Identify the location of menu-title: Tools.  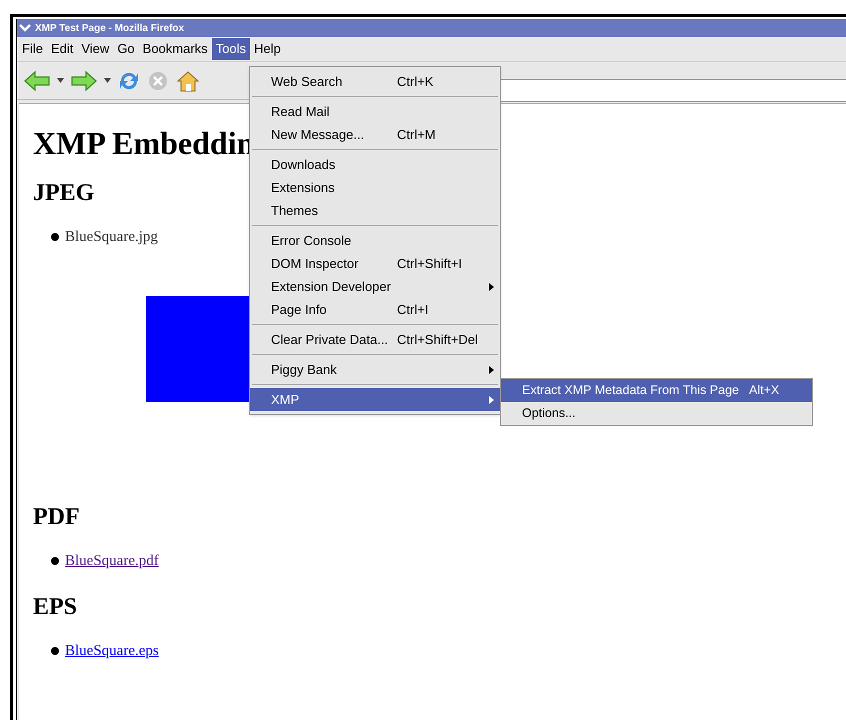
(231, 49).